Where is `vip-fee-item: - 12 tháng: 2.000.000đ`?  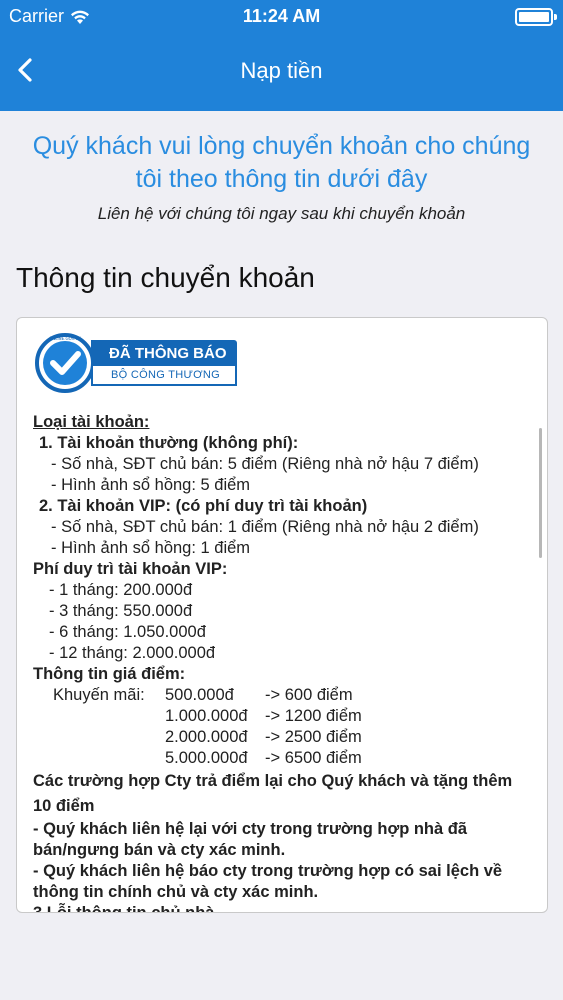 vip-fee-item: - 12 tháng: 2.000.000đ is located at coordinates (132, 653).